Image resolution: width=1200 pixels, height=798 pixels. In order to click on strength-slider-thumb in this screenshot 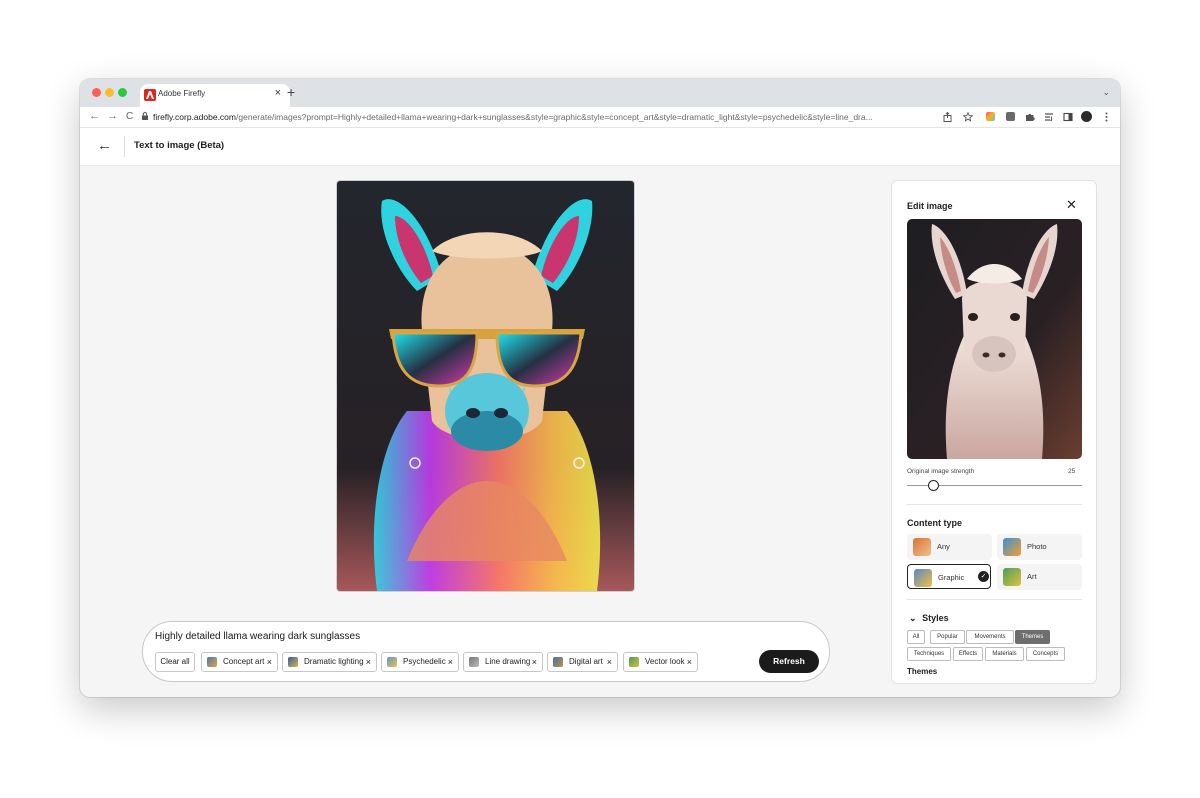, I will do `click(933, 485)`.